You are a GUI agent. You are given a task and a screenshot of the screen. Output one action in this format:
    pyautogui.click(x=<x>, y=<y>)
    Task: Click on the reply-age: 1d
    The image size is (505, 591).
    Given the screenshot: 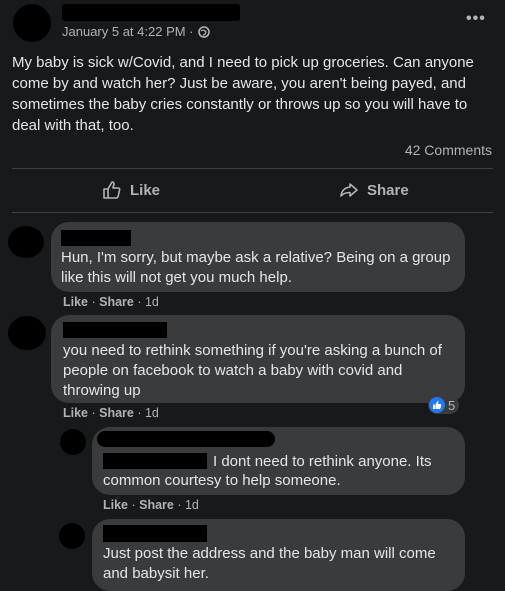 What is the action you would take?
    pyautogui.click(x=192, y=505)
    